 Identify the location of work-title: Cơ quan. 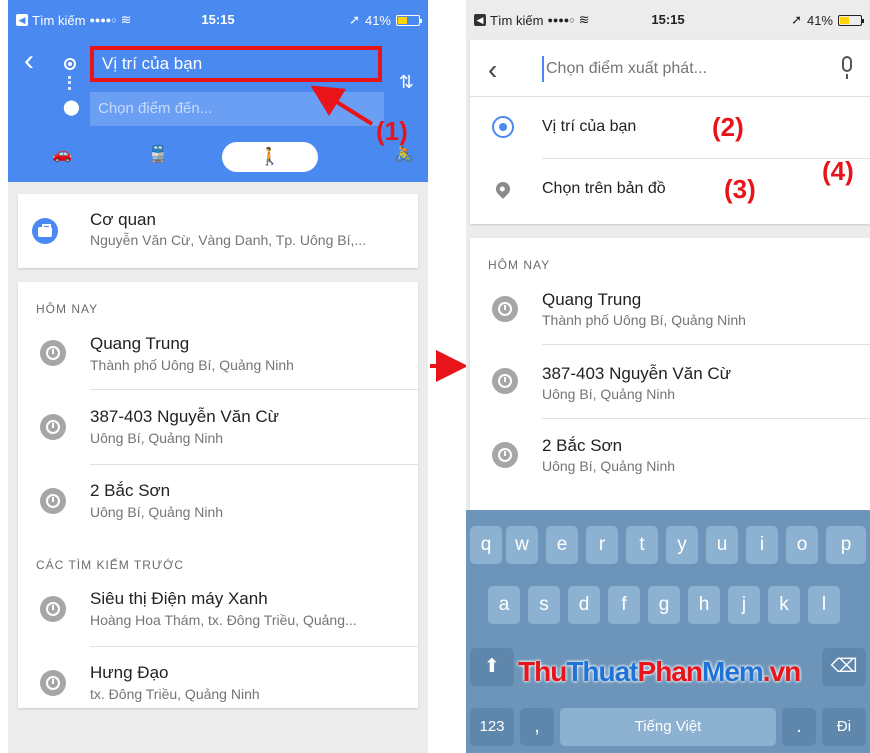
(123, 219).